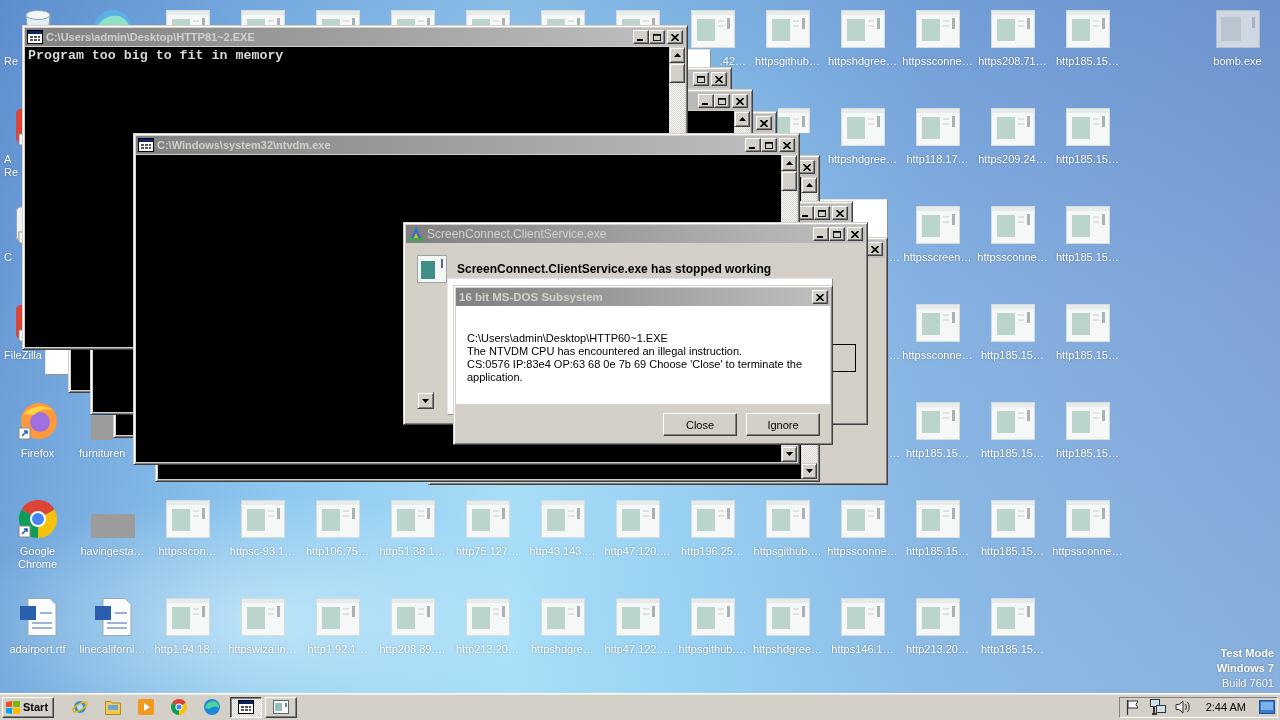 This screenshot has width=1280, height=720. I want to click on icon-label: Google Chrome, so click(37, 558).